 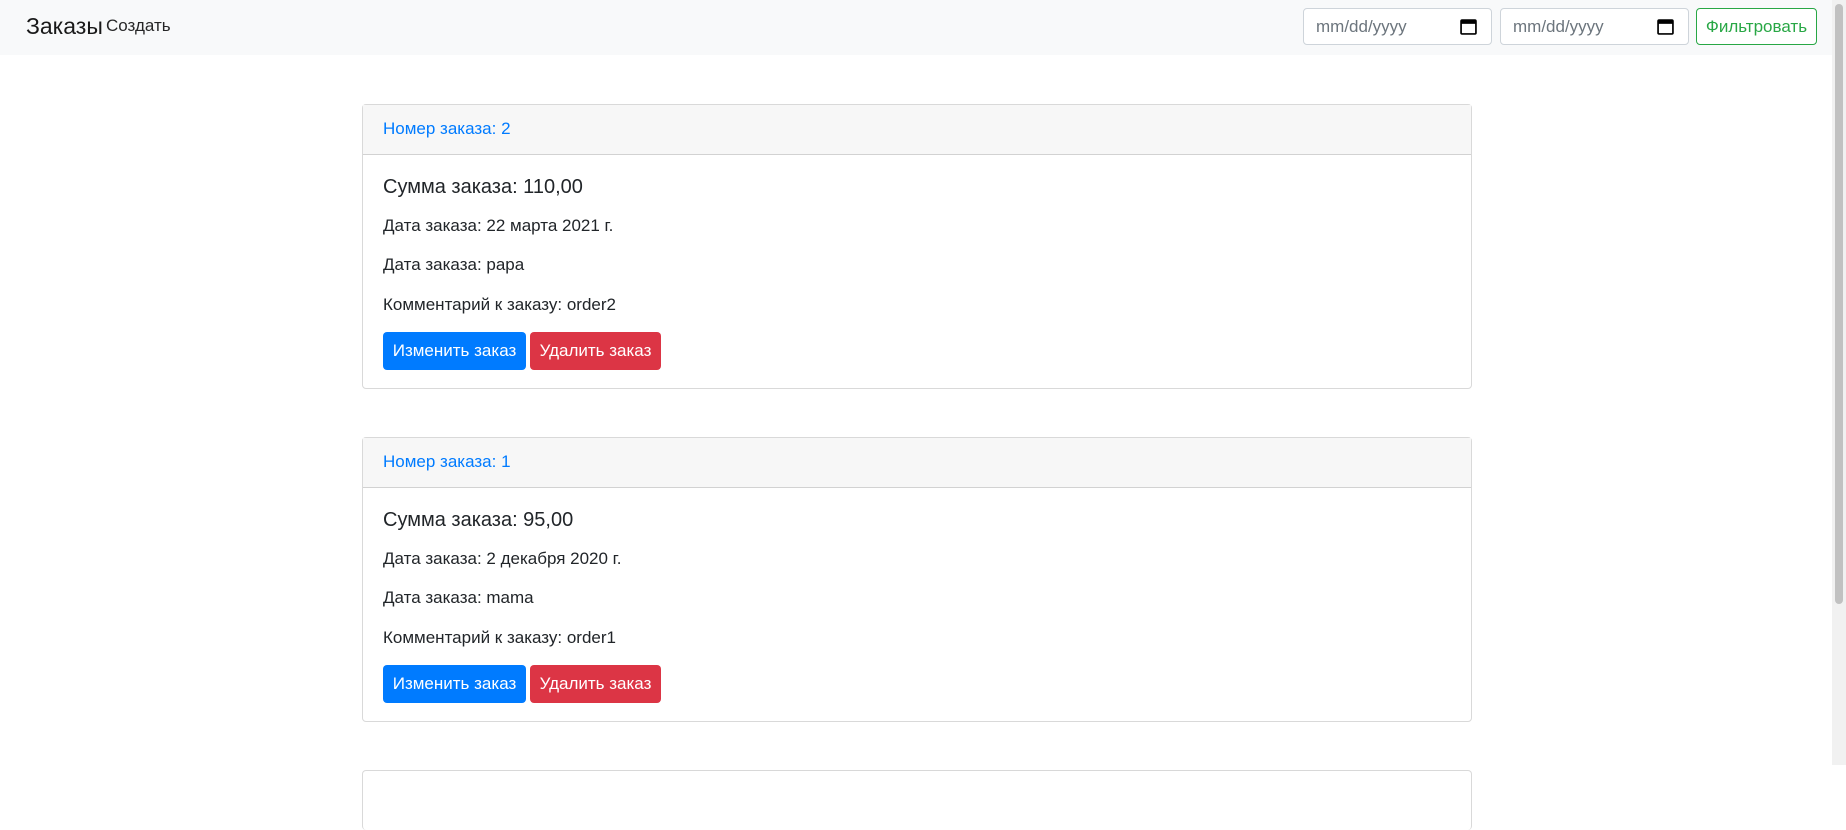 I want to click on order-number: Номер заказа: 1, so click(x=917, y=463).